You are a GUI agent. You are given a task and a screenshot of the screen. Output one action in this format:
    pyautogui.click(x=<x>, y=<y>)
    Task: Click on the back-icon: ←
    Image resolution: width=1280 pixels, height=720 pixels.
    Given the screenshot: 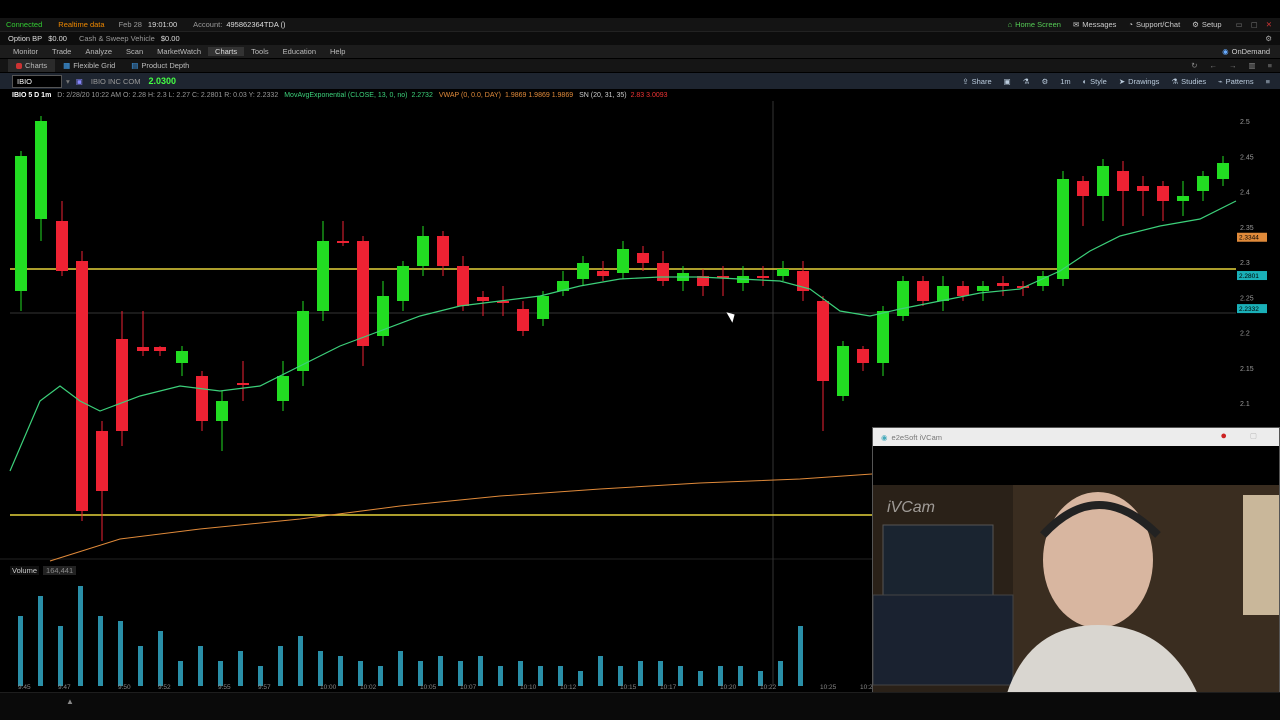 What is the action you would take?
    pyautogui.click(x=1214, y=65)
    